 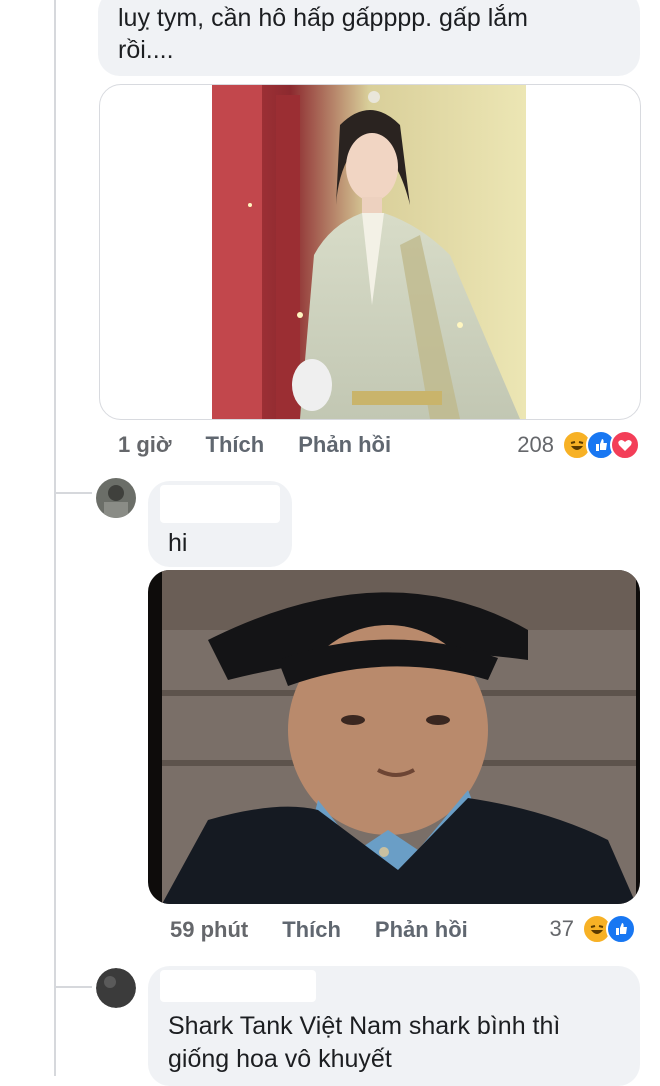 What do you see at coordinates (364, 1026) in the screenshot?
I see `comment-text-line-1: Shark Tank Việt Nam shark bình thì` at bounding box center [364, 1026].